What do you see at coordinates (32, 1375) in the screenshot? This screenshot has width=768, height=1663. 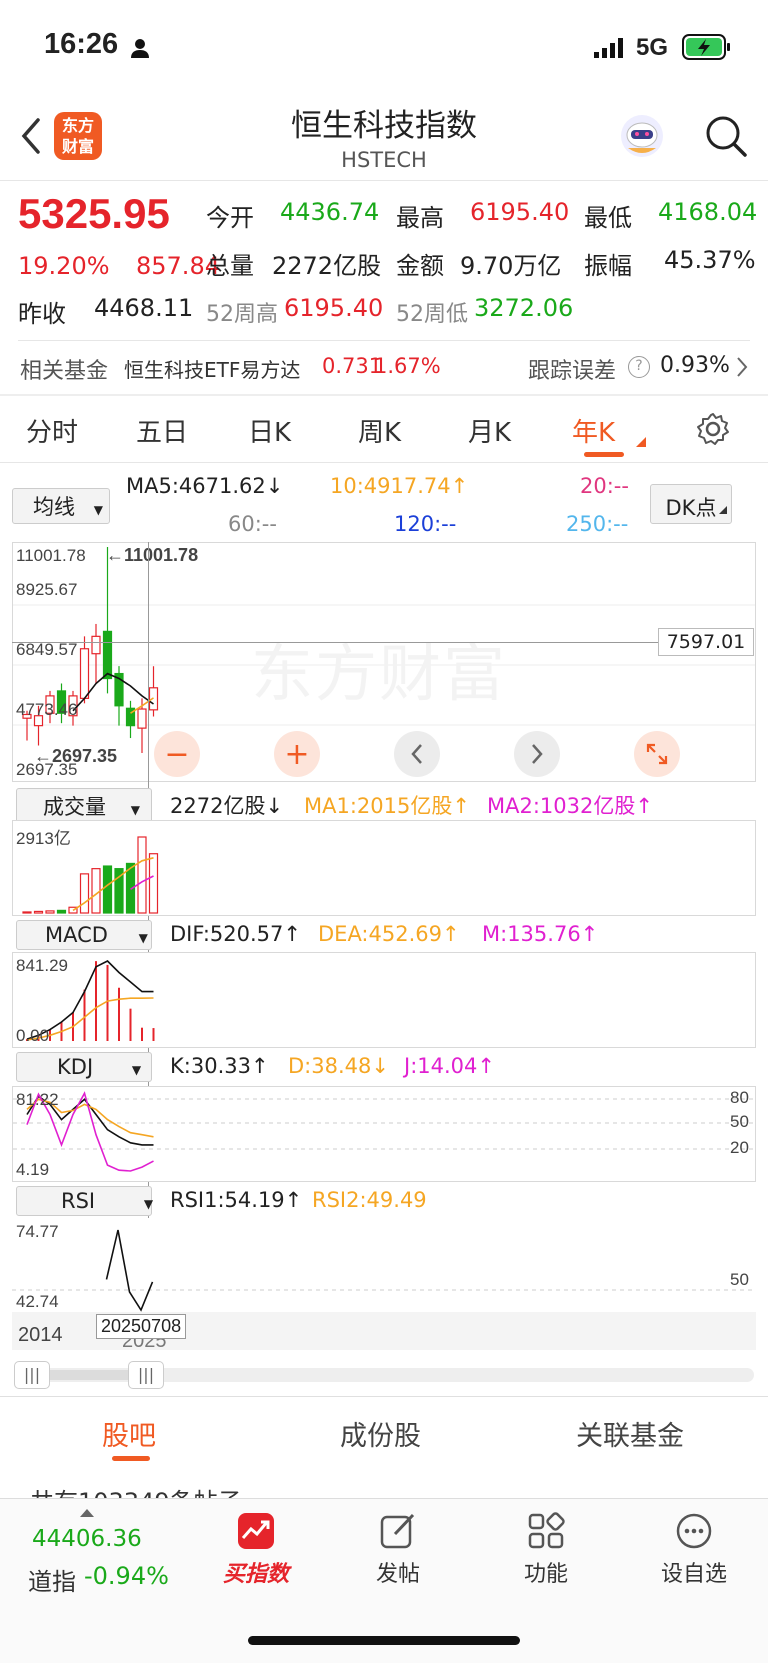 I see `range-handle-left: |||` at bounding box center [32, 1375].